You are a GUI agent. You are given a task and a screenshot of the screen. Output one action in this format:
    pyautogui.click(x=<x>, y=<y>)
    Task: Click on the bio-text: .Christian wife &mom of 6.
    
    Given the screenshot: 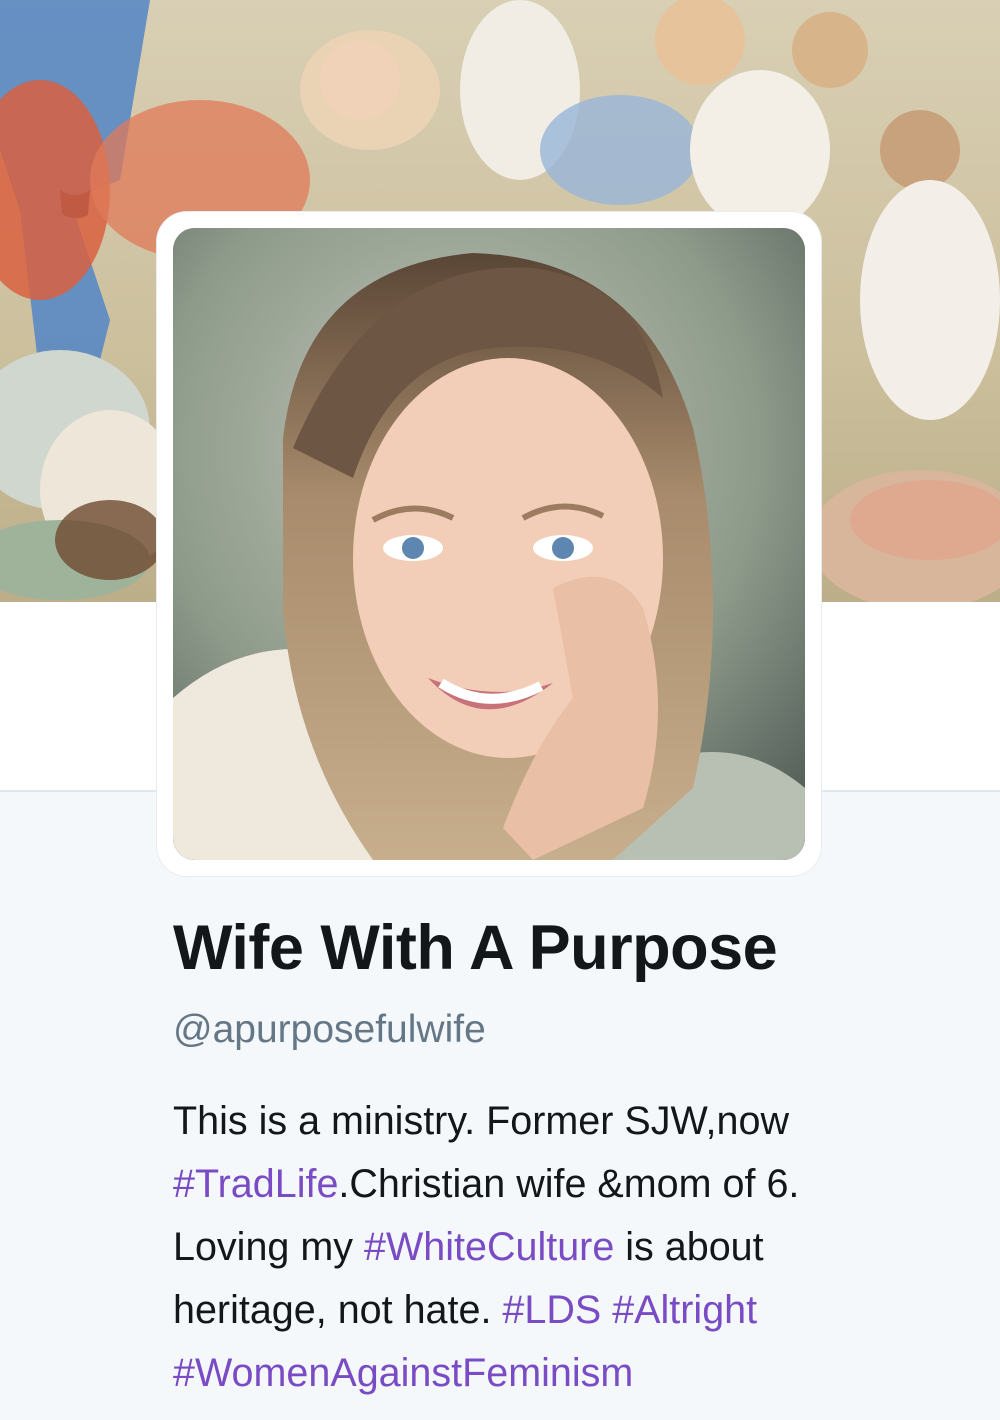 What is the action you would take?
    pyautogui.click(x=569, y=1184)
    